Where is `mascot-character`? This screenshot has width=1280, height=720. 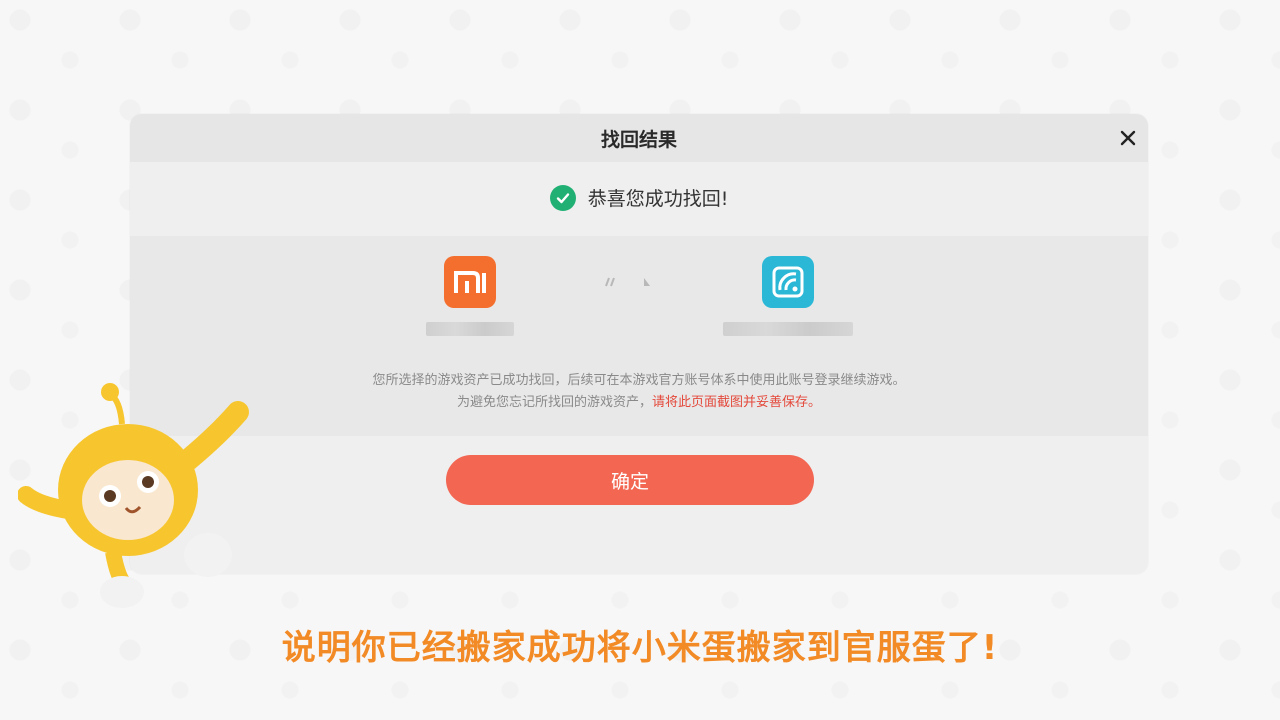 mascot-character is located at coordinates (133, 495).